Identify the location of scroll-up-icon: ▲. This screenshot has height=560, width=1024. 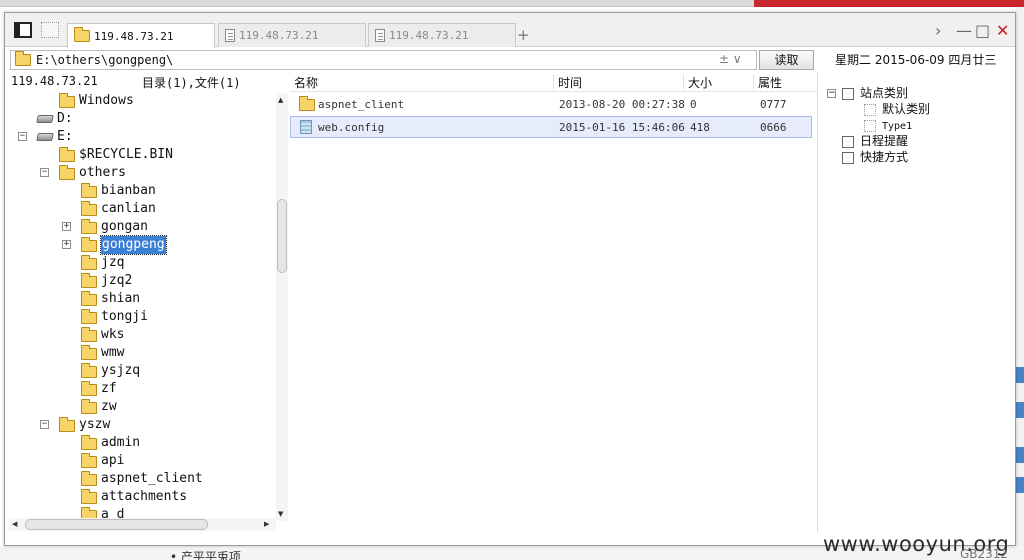
(280, 100).